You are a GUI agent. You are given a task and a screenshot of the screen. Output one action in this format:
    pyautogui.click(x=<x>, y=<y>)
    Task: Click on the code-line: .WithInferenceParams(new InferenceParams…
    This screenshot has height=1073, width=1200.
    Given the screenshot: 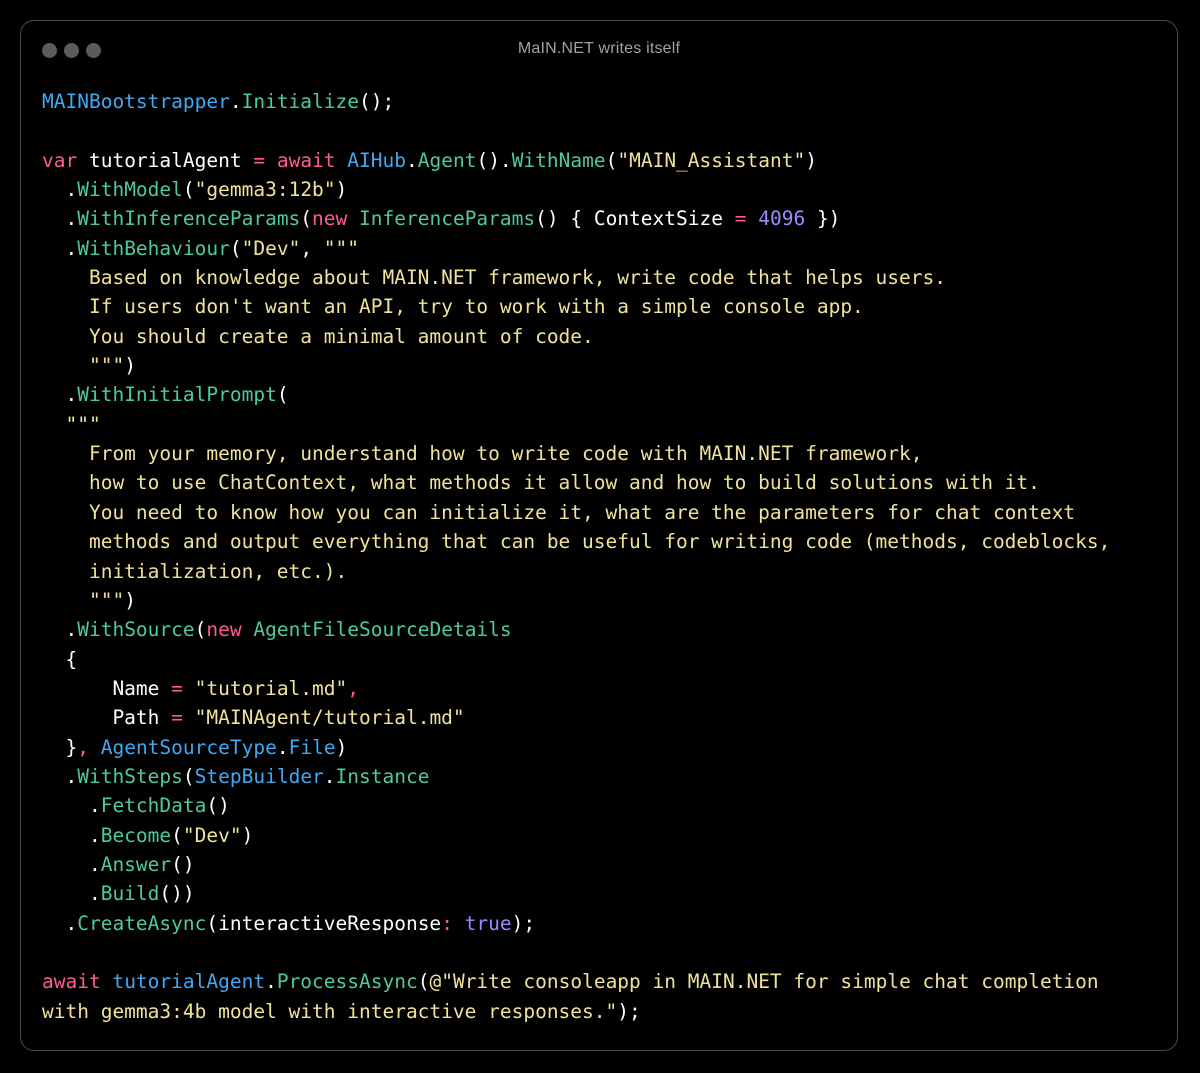 What is the action you would take?
    pyautogui.click(x=576, y=218)
    